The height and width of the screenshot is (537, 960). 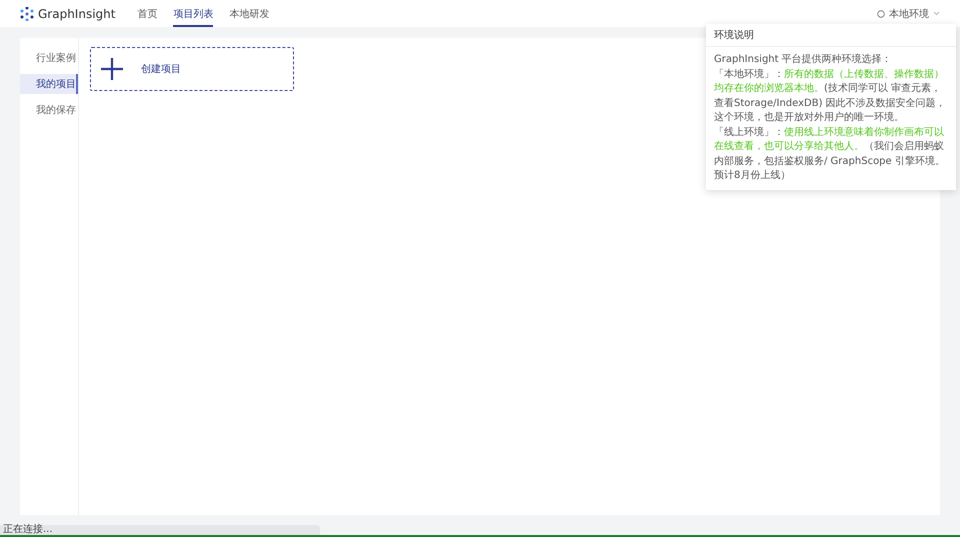 What do you see at coordinates (803, 60) in the screenshot?
I see `popover-paragraph: GraphInsight 平台提供两种环境选择：` at bounding box center [803, 60].